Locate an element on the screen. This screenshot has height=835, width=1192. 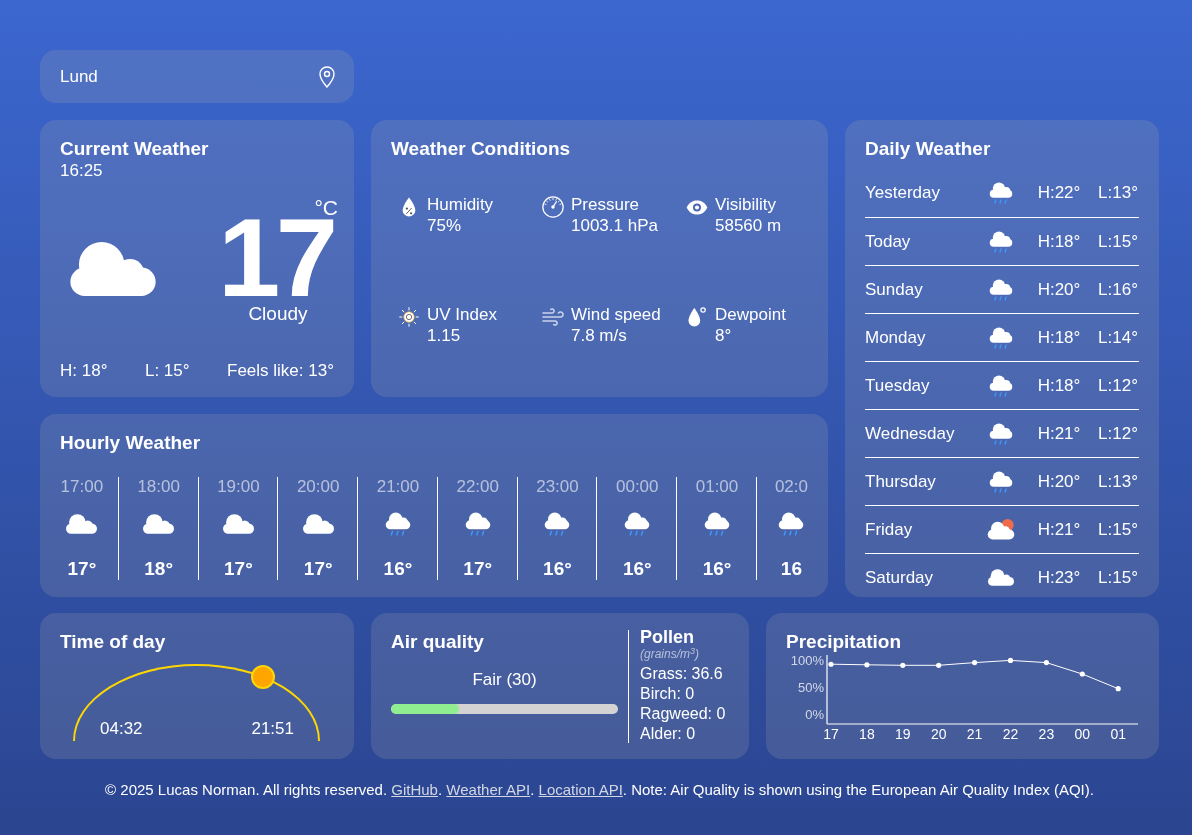
footer-link: Weather API is located at coordinates (488, 789).